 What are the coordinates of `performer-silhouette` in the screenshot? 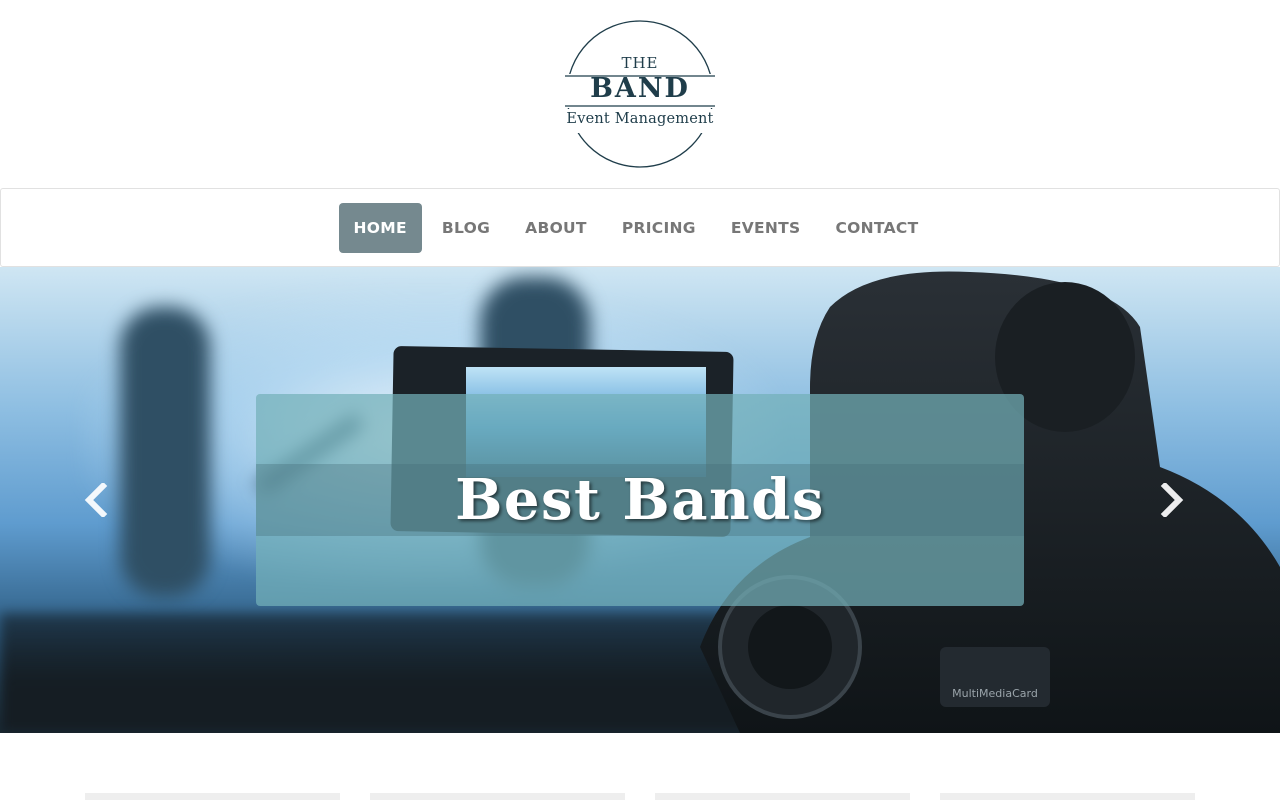 It's located at (165, 452).